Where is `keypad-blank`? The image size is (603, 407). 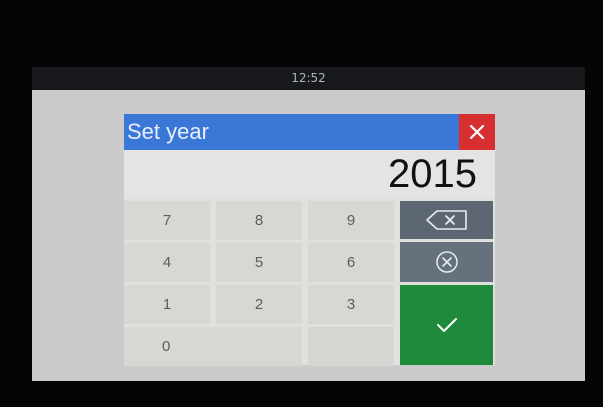
keypad-blank is located at coordinates (351, 346).